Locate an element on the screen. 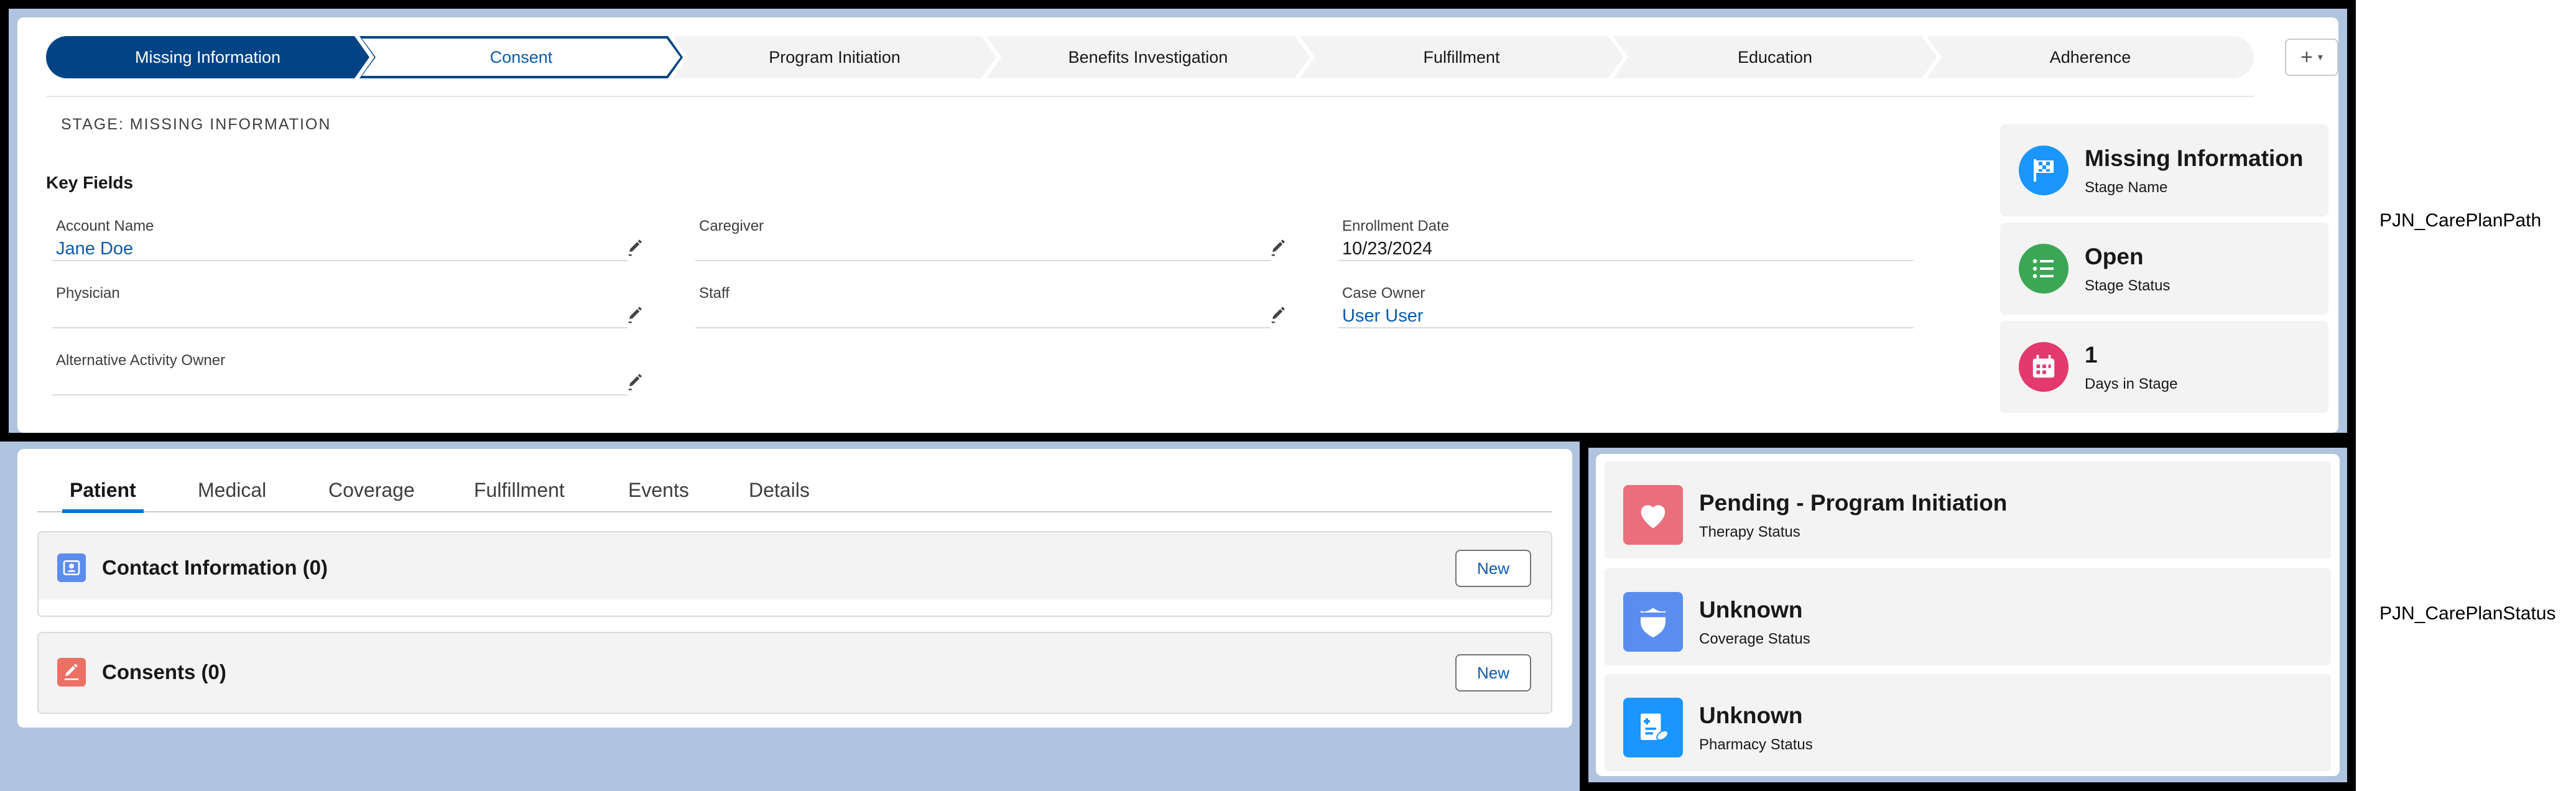  path-step-fulfillment: Fulfillment is located at coordinates (1462, 57).